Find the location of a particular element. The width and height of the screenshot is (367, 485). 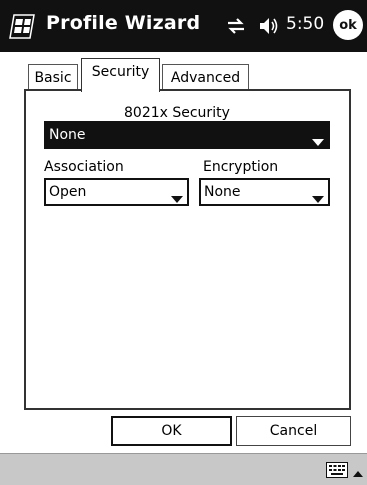

encryption-value: None is located at coordinates (222, 192).